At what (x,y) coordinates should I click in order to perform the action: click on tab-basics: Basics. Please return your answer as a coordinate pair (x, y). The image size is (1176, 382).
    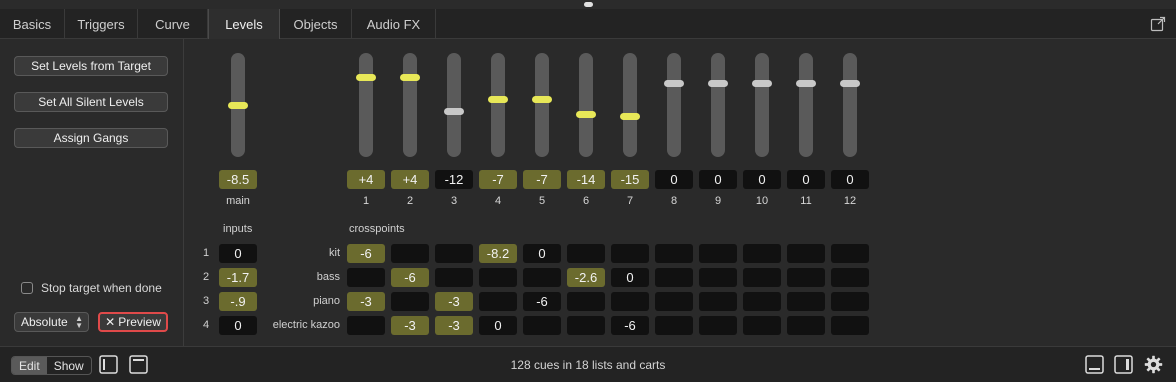
    Looking at the image, I should click on (32, 24).